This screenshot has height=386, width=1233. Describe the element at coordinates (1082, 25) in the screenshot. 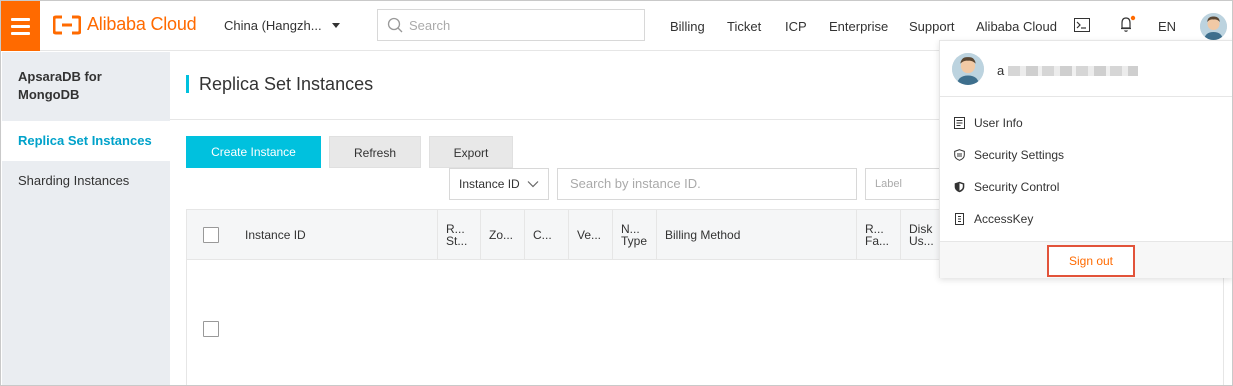

I see `terminal-icon` at that location.